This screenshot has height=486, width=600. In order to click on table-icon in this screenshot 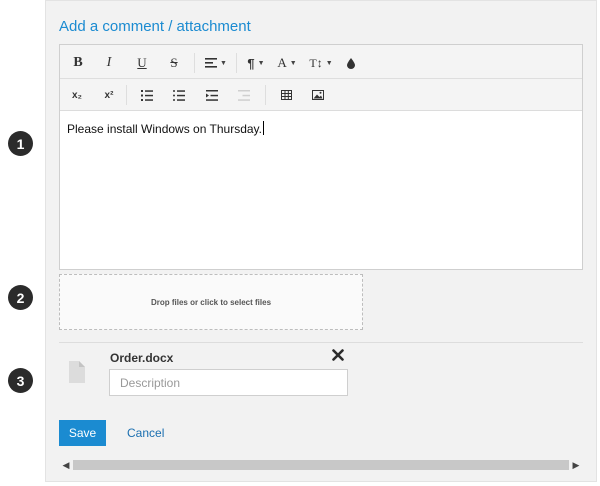, I will do `click(286, 95)`.